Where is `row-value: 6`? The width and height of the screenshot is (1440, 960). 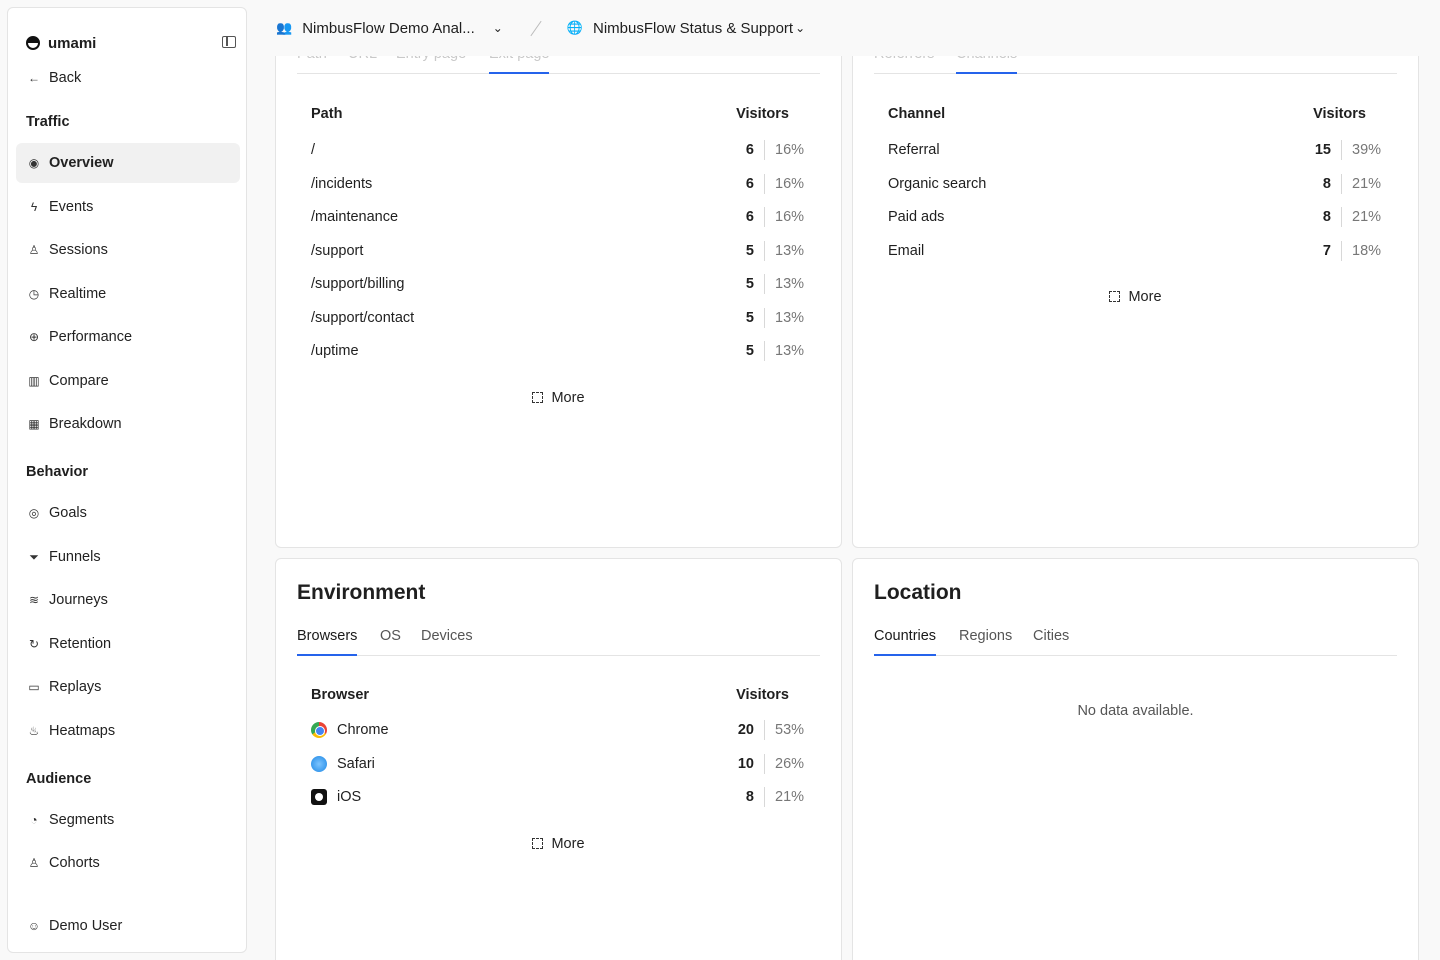
row-value: 6 is located at coordinates (749, 150).